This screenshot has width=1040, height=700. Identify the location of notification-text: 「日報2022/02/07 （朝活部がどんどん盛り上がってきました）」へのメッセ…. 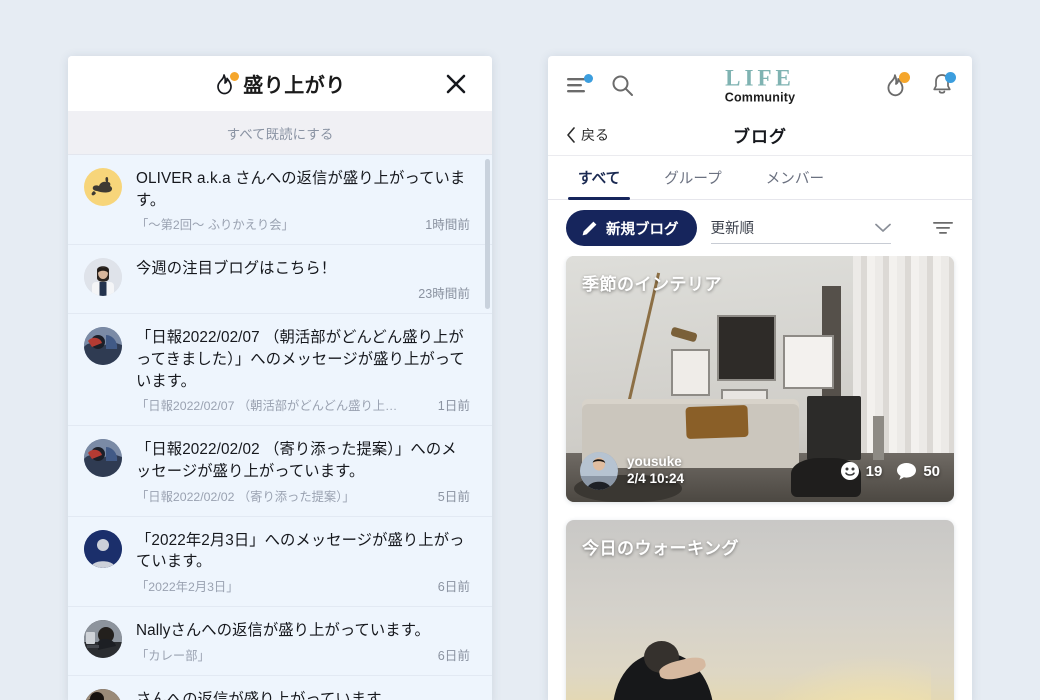
(300, 359).